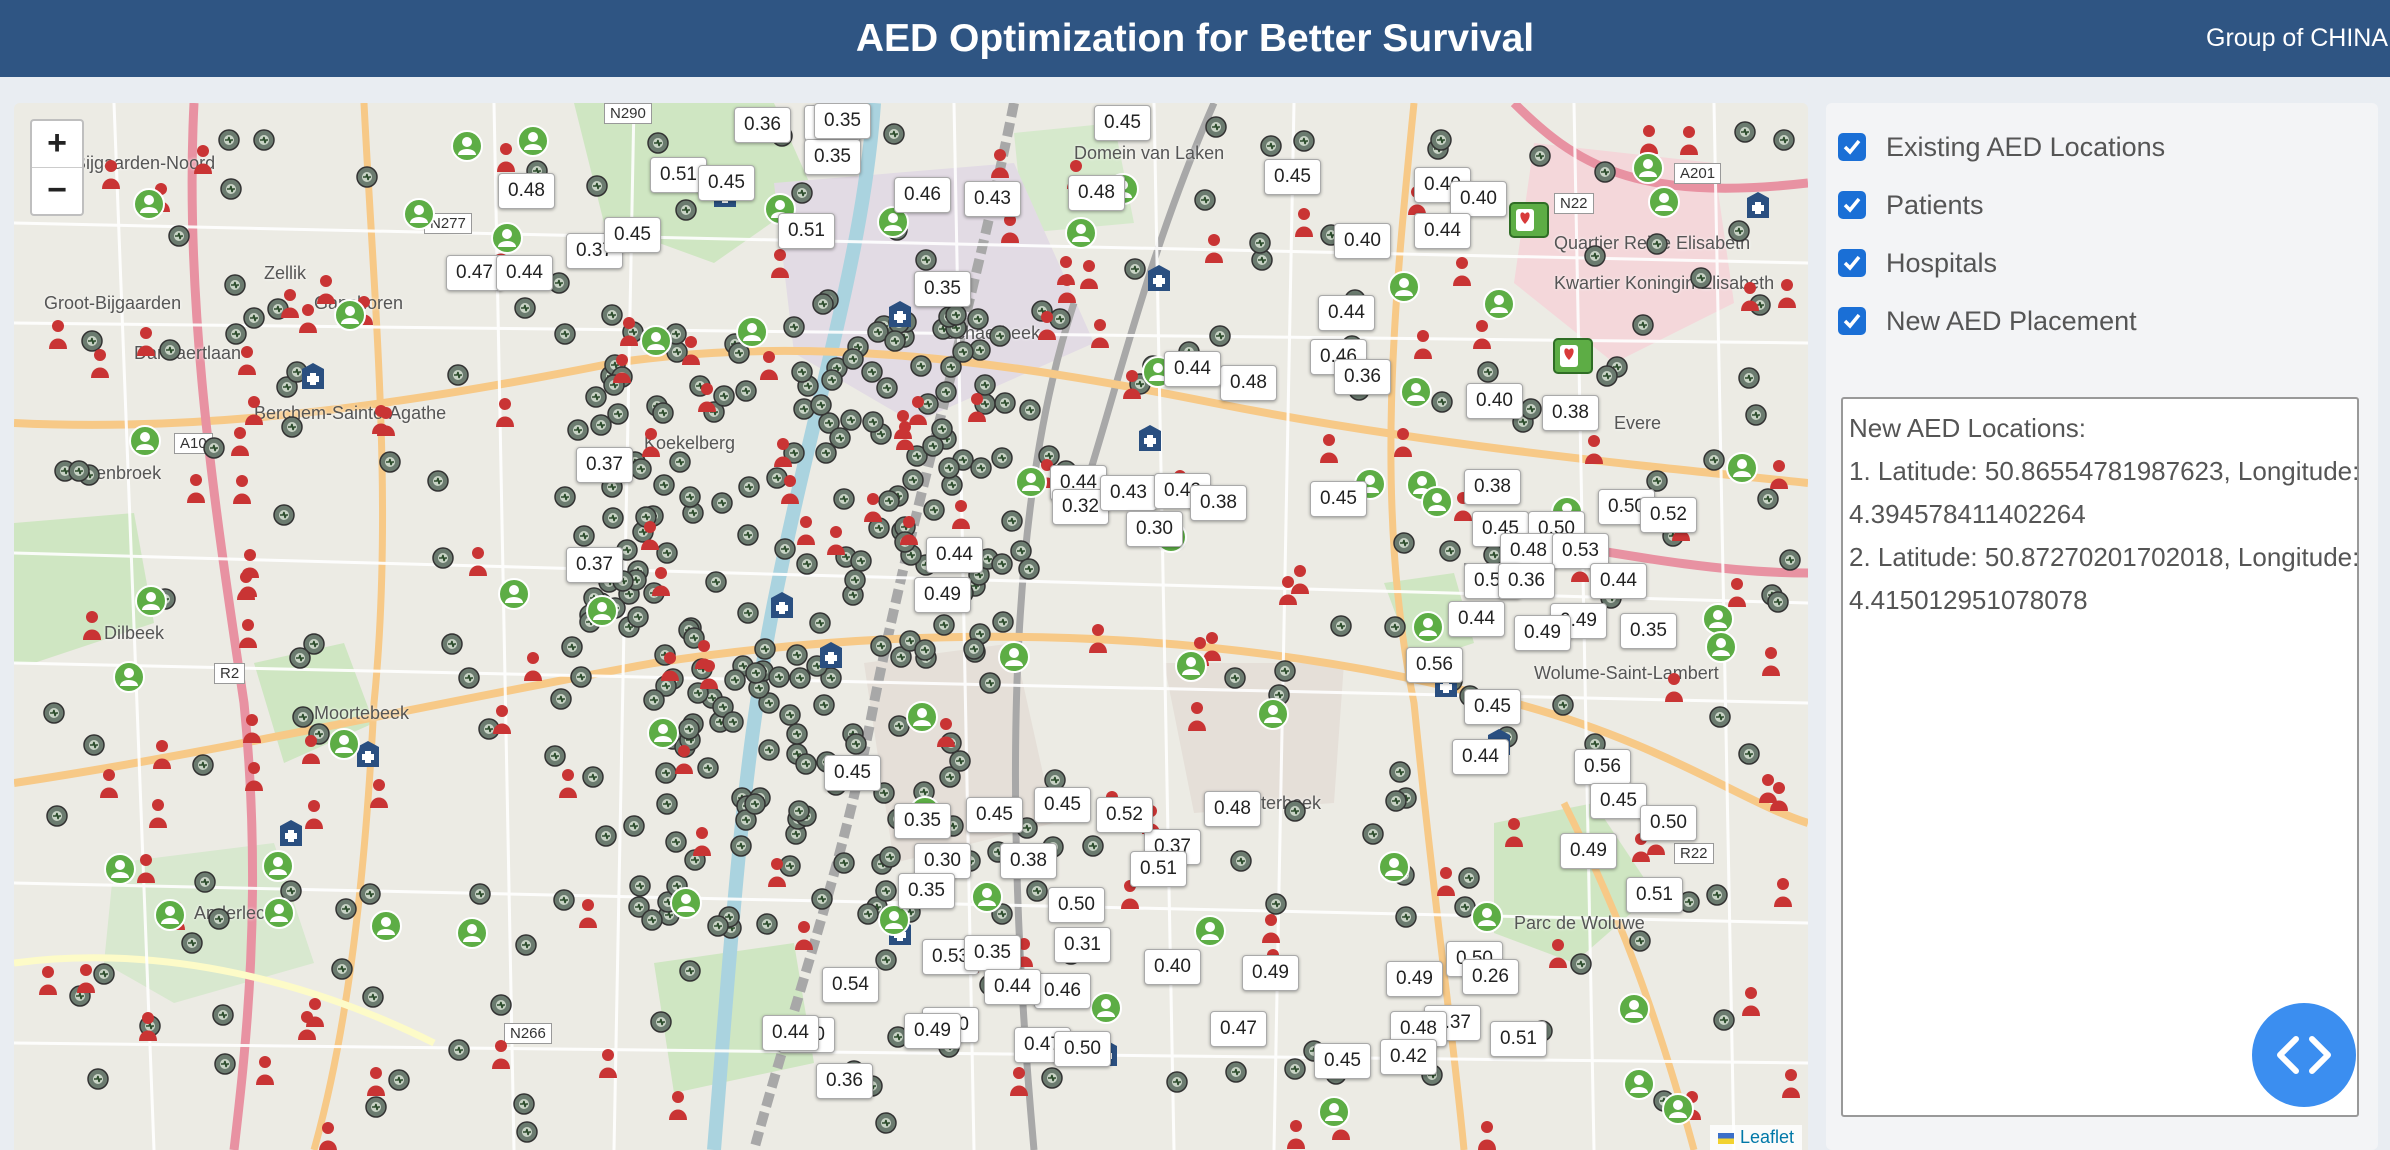 The image size is (2390, 1150). I want to click on probability-label: 0.54, so click(850, 985).